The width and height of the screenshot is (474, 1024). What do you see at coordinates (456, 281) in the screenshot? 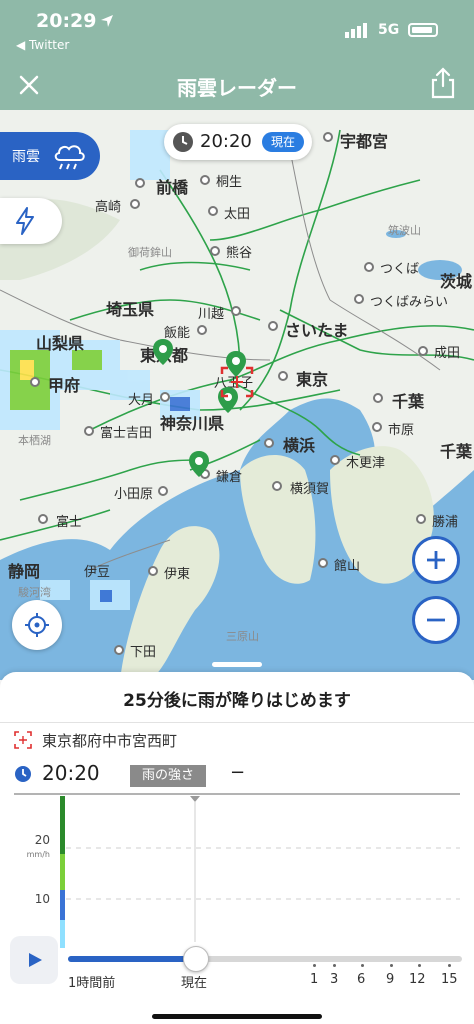
I see `map-label-ibaraki: 茨城` at bounding box center [456, 281].